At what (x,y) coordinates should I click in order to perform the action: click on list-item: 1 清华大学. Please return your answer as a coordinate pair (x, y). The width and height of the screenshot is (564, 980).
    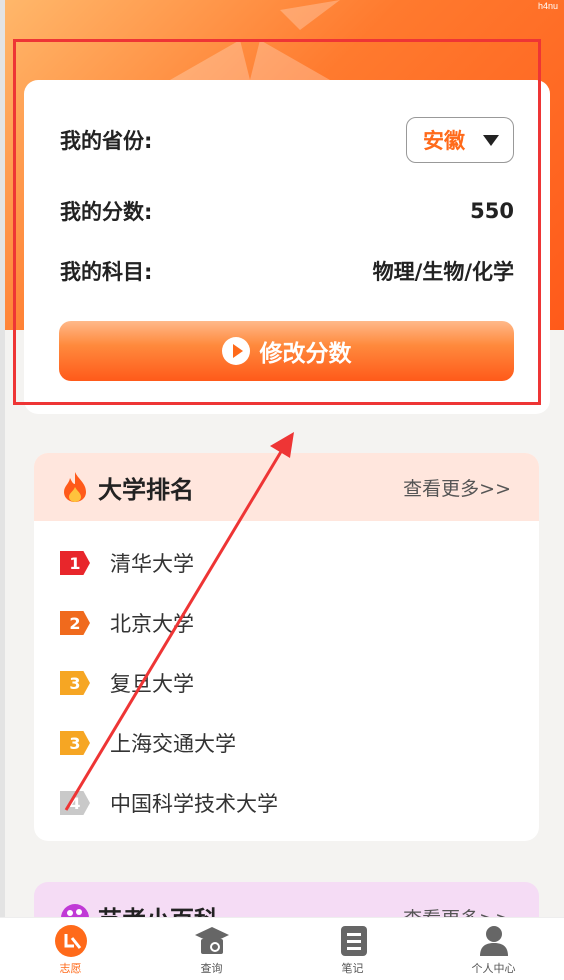
    Looking at the image, I should click on (127, 563).